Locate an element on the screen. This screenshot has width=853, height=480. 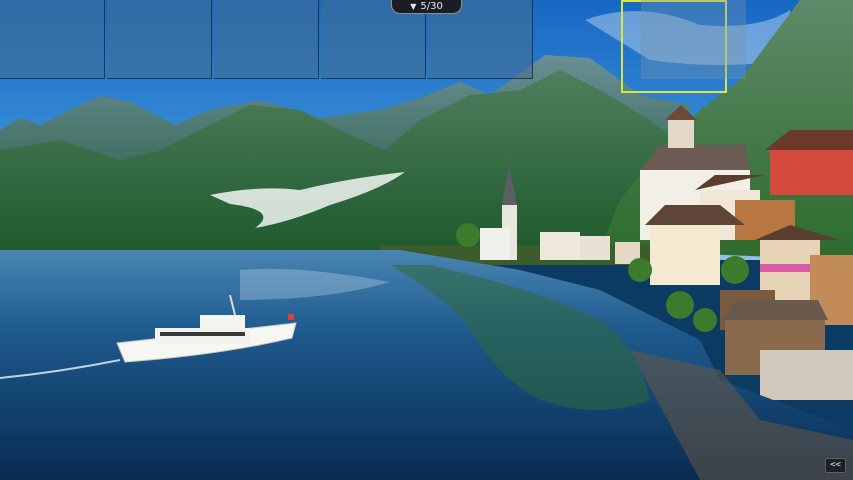
collapse-button: << is located at coordinates (835, 465).